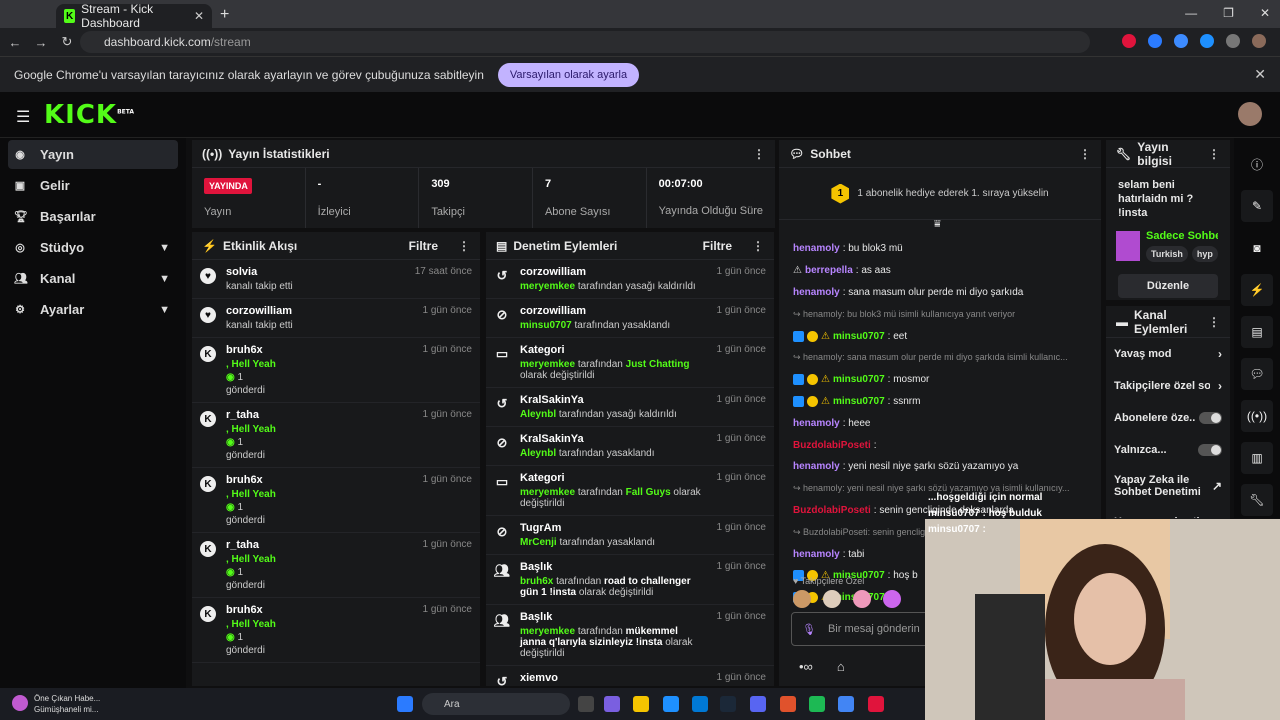  What do you see at coordinates (134, 16) in the screenshot?
I see `tab-kick-dashboard: K Stream - Kick Dashboard ✕` at bounding box center [134, 16].